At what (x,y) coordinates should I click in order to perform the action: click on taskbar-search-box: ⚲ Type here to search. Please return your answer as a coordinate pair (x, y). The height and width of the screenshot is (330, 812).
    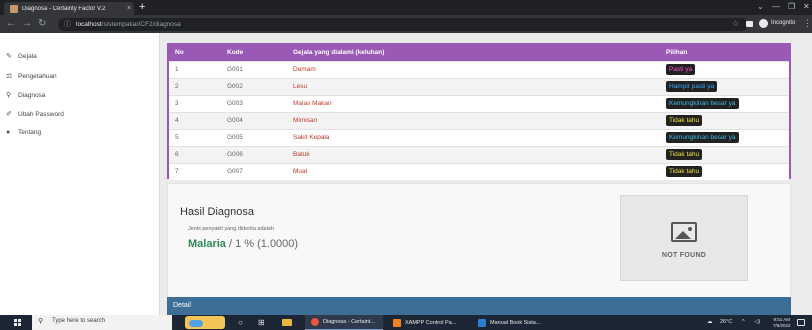
    Looking at the image, I should click on (102, 322).